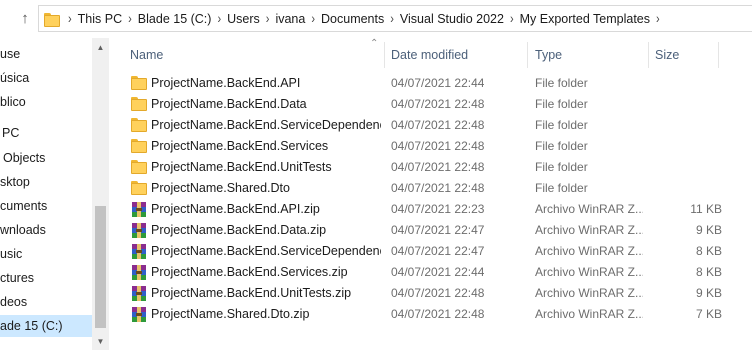  What do you see at coordinates (220, 188) in the screenshot?
I see `file-name: ProjectName.Shared.Dto` at bounding box center [220, 188].